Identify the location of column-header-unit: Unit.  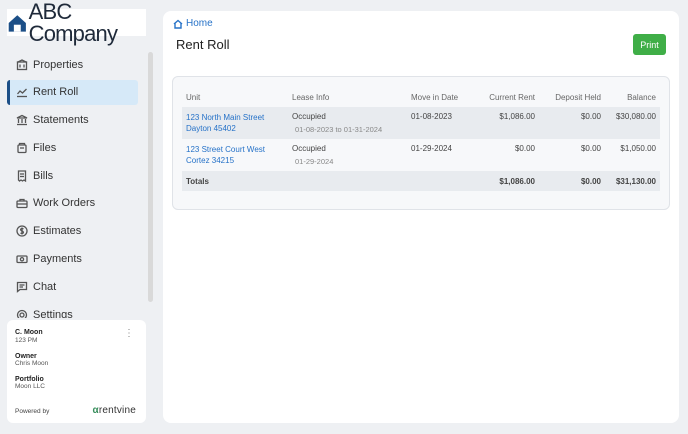
(193, 97).